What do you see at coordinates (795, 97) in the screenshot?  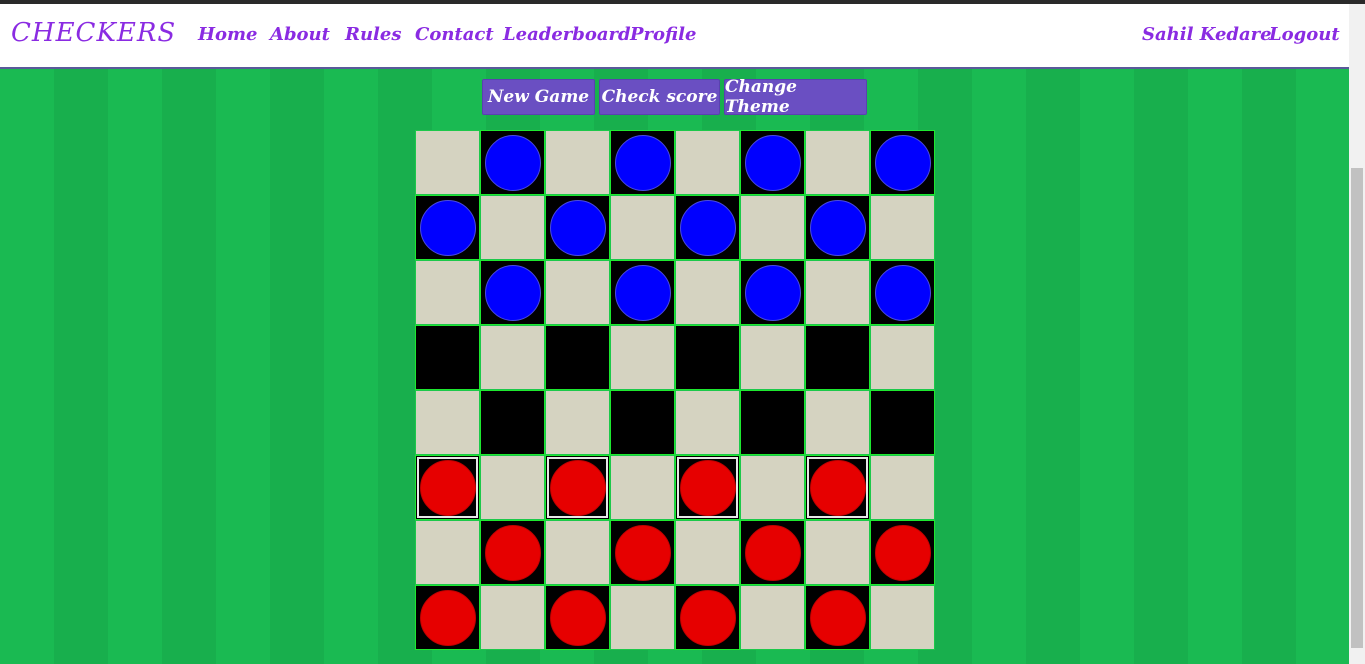 I see `change-theme-button: Change Theme` at bounding box center [795, 97].